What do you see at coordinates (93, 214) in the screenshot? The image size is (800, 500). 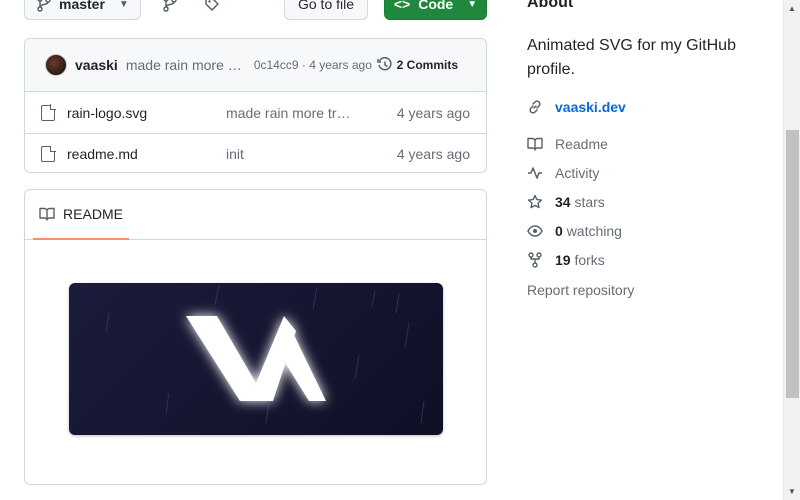 I see `readme-tab-label: README` at bounding box center [93, 214].